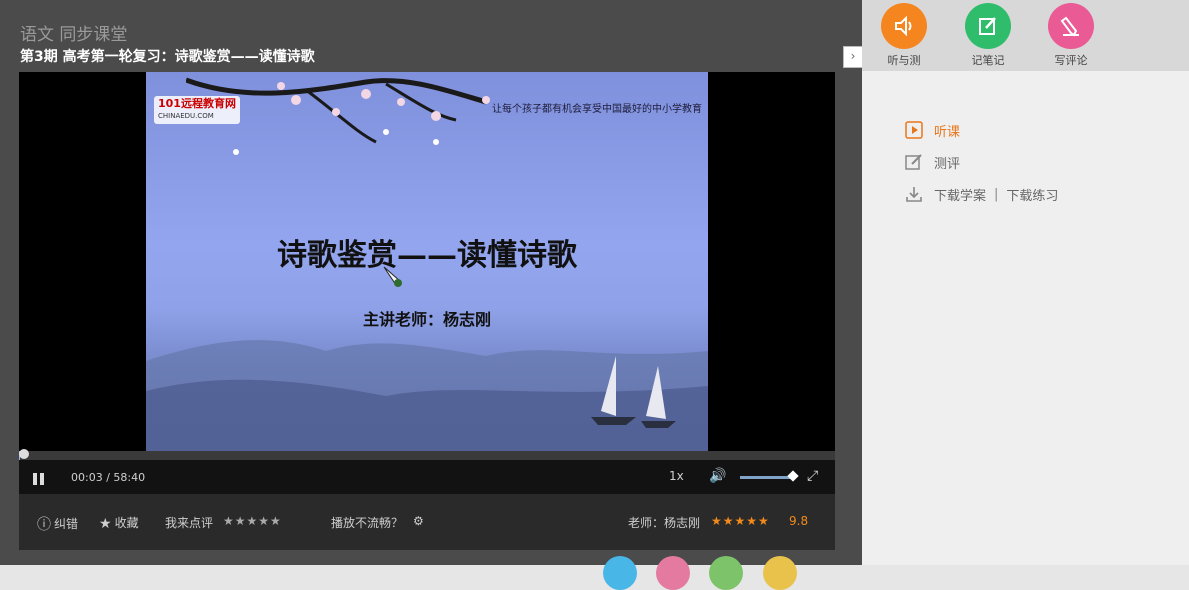  What do you see at coordinates (1025, 35) in the screenshot?
I see `tool-bar: 听与测 记笔记 写评论` at bounding box center [1025, 35].